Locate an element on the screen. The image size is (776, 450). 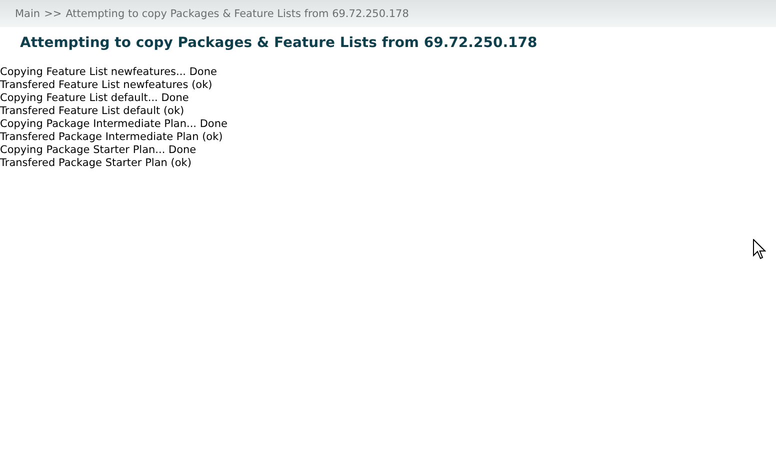
page-heading: Attempting to copy Packages & Feature Lists from 69.72.250.178 is located at coordinates (279, 43).